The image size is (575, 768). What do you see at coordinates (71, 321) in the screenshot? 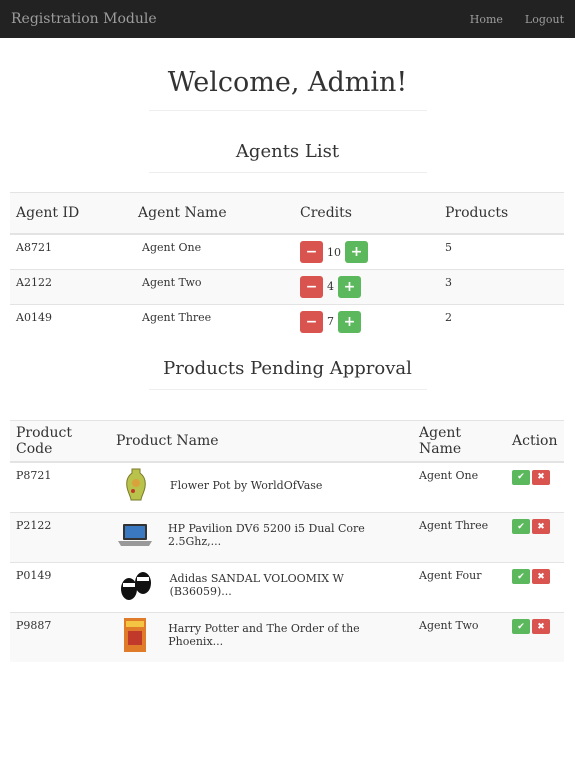
I see `agent-id: A0149` at bounding box center [71, 321].